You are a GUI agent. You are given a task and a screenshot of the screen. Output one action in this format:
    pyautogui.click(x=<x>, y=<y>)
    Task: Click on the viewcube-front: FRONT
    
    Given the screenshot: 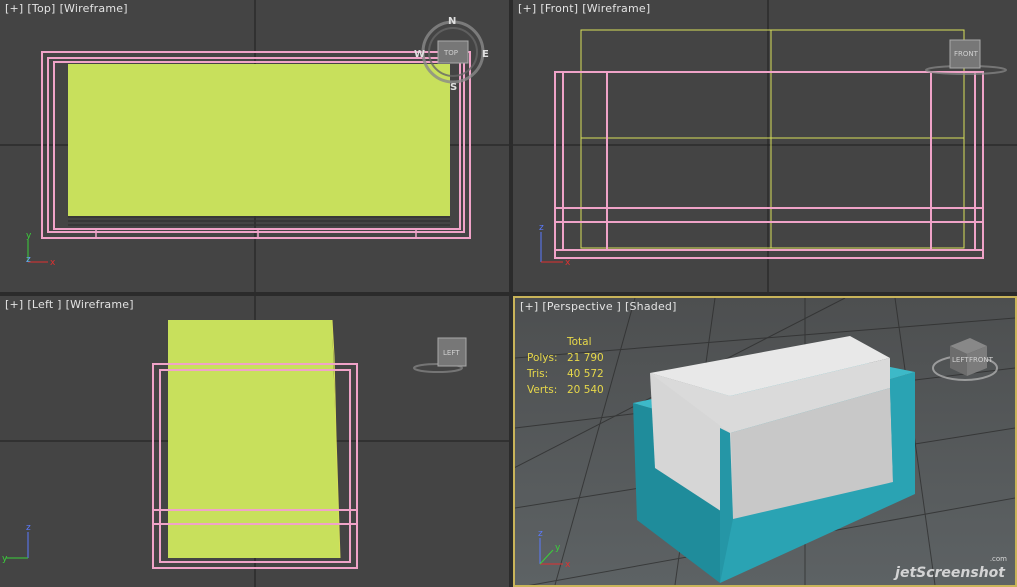 What is the action you would take?
    pyautogui.click(x=966, y=57)
    